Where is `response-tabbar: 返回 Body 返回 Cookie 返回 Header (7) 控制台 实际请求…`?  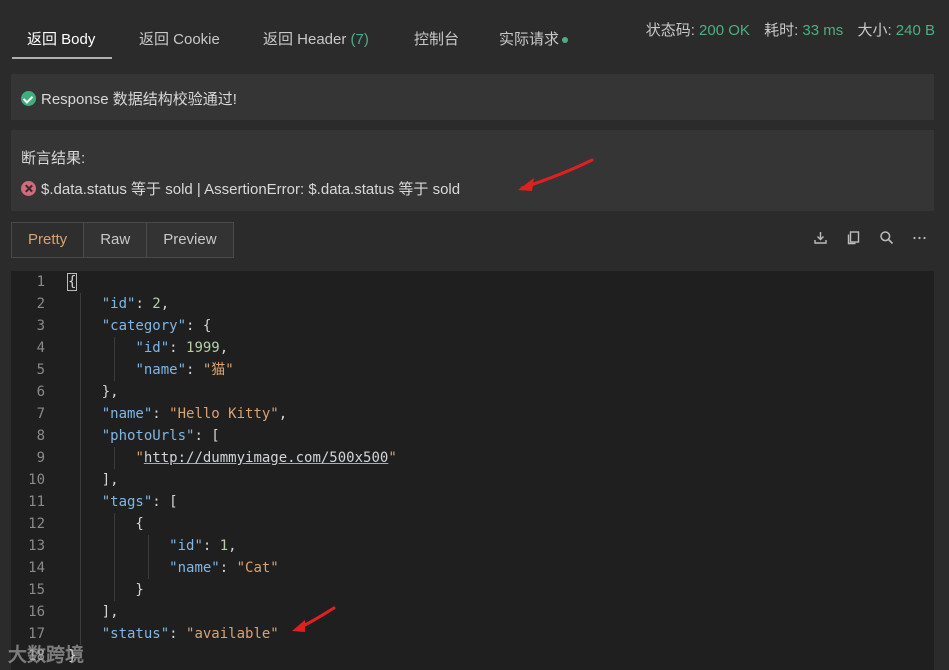 response-tabbar: 返回 Body 返回 Cookie 返回 Header (7) 控制台 实际请求… is located at coordinates (474, 33).